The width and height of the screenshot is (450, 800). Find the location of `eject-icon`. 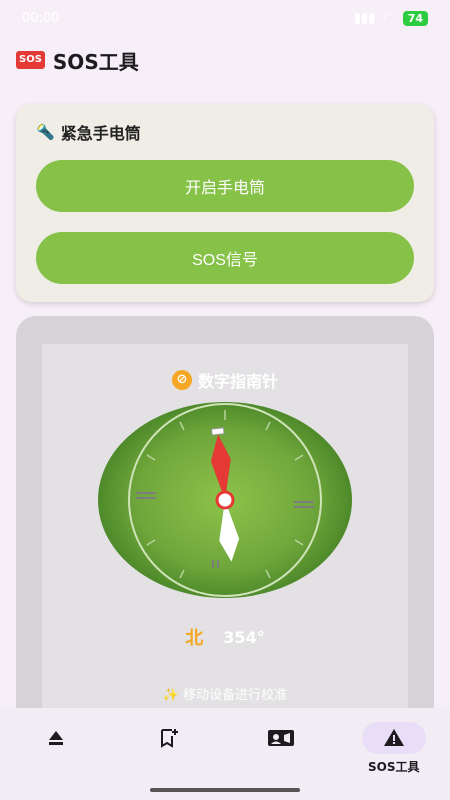

eject-icon is located at coordinates (56, 738).